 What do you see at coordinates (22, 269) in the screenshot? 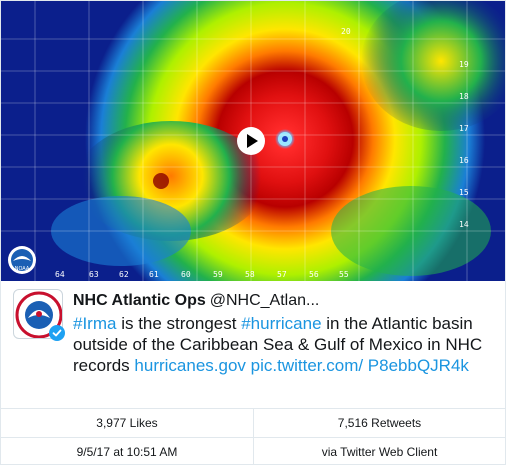
I see `svg-text: NOAA` at bounding box center [22, 269].